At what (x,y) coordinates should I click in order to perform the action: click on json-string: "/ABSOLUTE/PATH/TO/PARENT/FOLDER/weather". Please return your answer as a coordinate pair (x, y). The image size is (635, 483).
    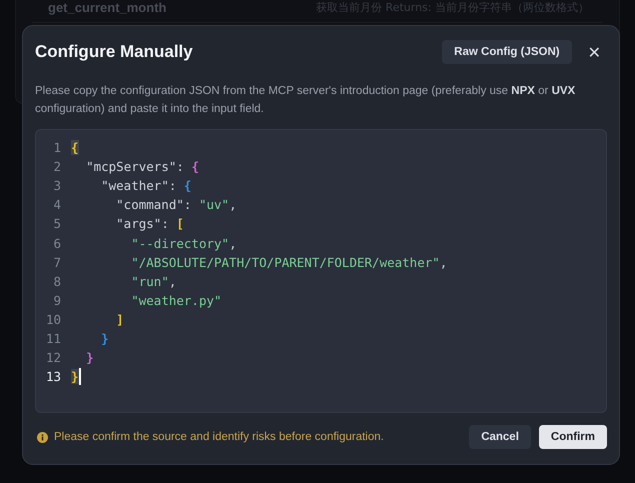
    Looking at the image, I should click on (285, 262).